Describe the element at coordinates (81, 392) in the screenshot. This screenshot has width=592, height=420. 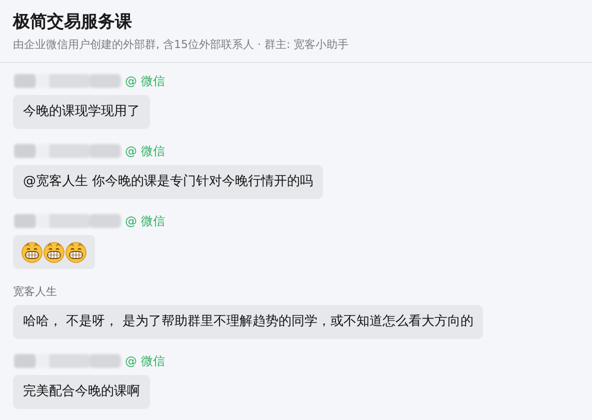
I see `message-bubble: 完美配合今晚的课啊` at that location.